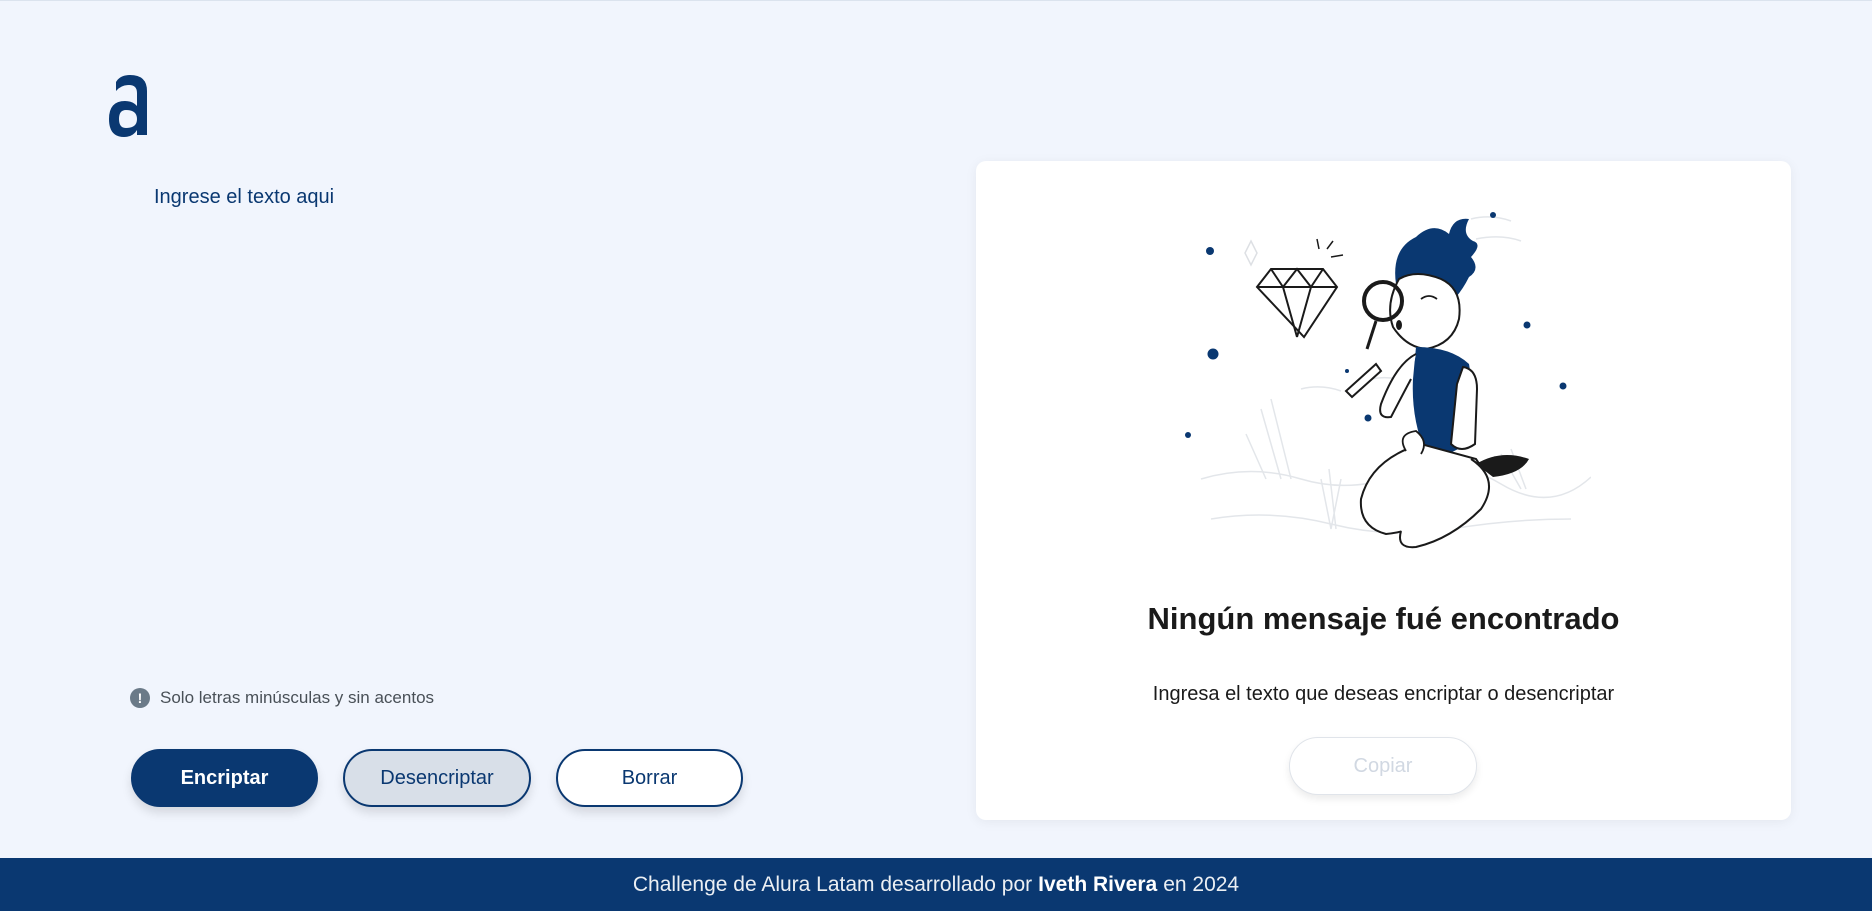  I want to click on clear-button: Borrar, so click(649, 778).